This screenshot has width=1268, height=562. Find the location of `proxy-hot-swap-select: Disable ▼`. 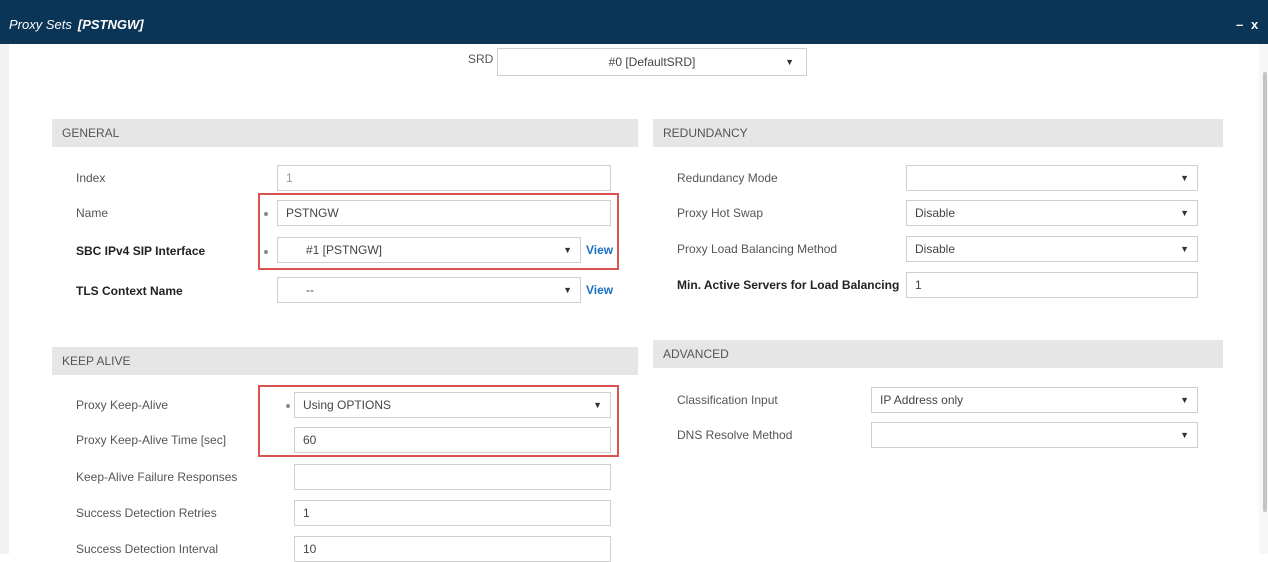

proxy-hot-swap-select: Disable ▼ is located at coordinates (1052, 213).